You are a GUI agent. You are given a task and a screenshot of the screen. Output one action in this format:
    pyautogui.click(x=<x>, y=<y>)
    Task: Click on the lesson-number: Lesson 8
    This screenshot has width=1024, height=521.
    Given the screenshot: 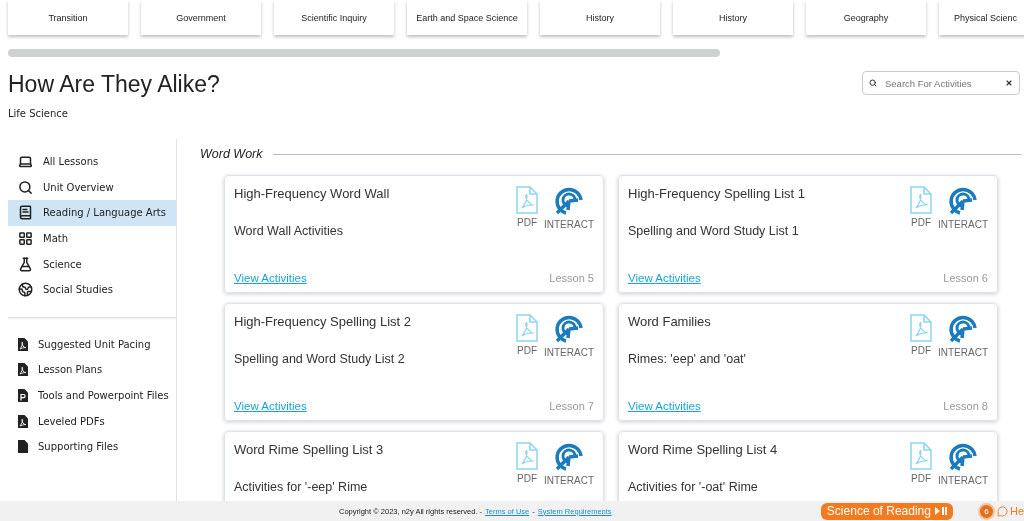 What is the action you would take?
    pyautogui.click(x=965, y=406)
    